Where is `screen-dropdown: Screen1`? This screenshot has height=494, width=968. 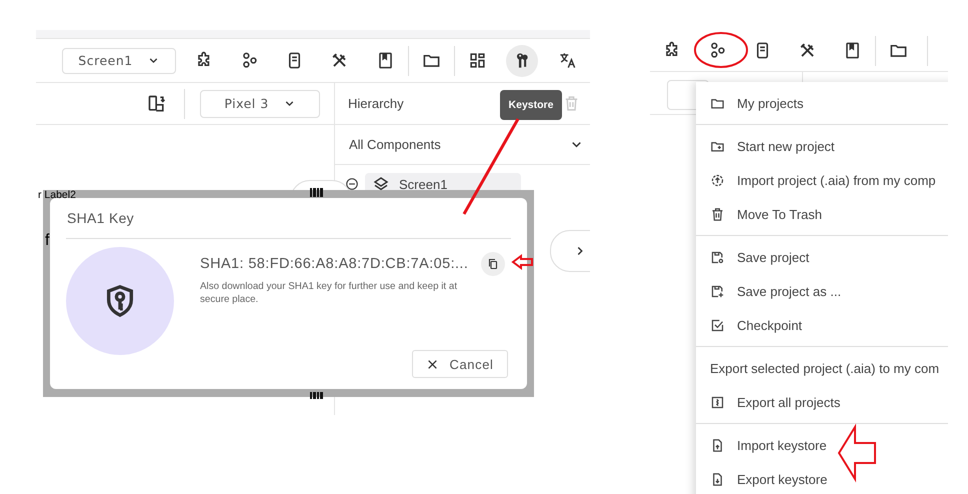
screen-dropdown: Screen1 is located at coordinates (119, 61).